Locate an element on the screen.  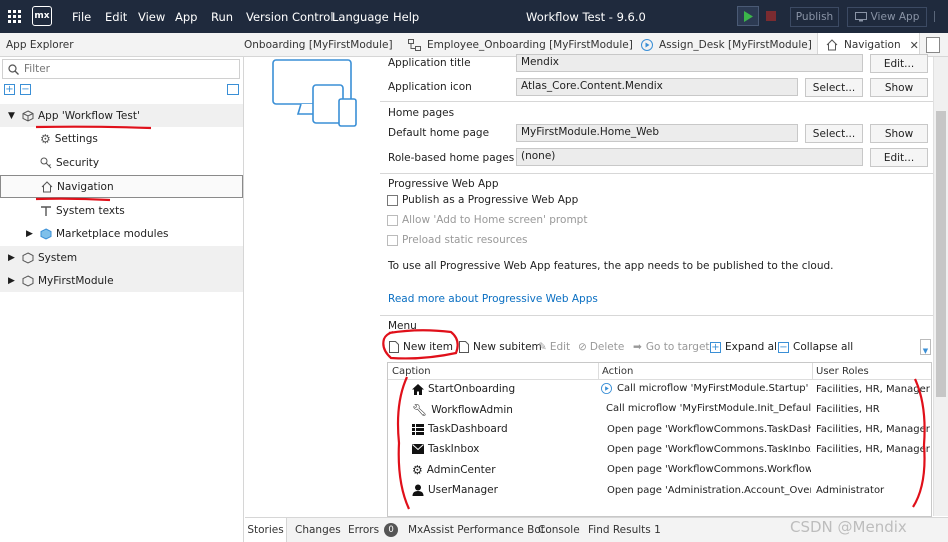
checkbox-box is located at coordinates (392, 200).